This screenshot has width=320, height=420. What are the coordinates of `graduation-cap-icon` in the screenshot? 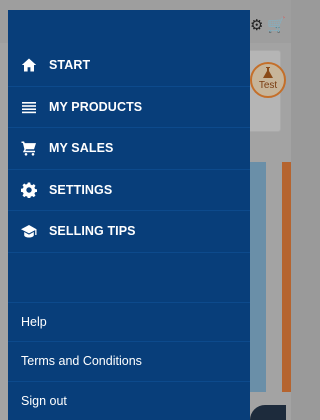 It's located at (29, 231).